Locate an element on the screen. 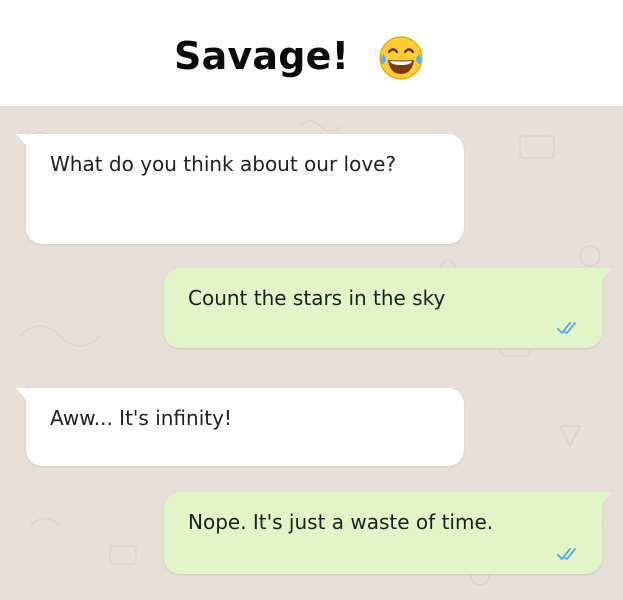 The image size is (623, 600). incoming-message-bubble: Aww... It's infinity! is located at coordinates (240, 427).